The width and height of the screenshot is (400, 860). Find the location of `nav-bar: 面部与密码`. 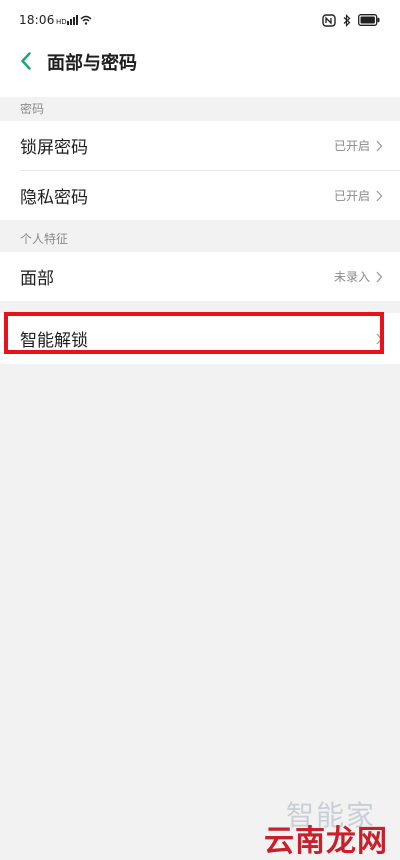

nav-bar: 面部与密码 is located at coordinates (200, 70).